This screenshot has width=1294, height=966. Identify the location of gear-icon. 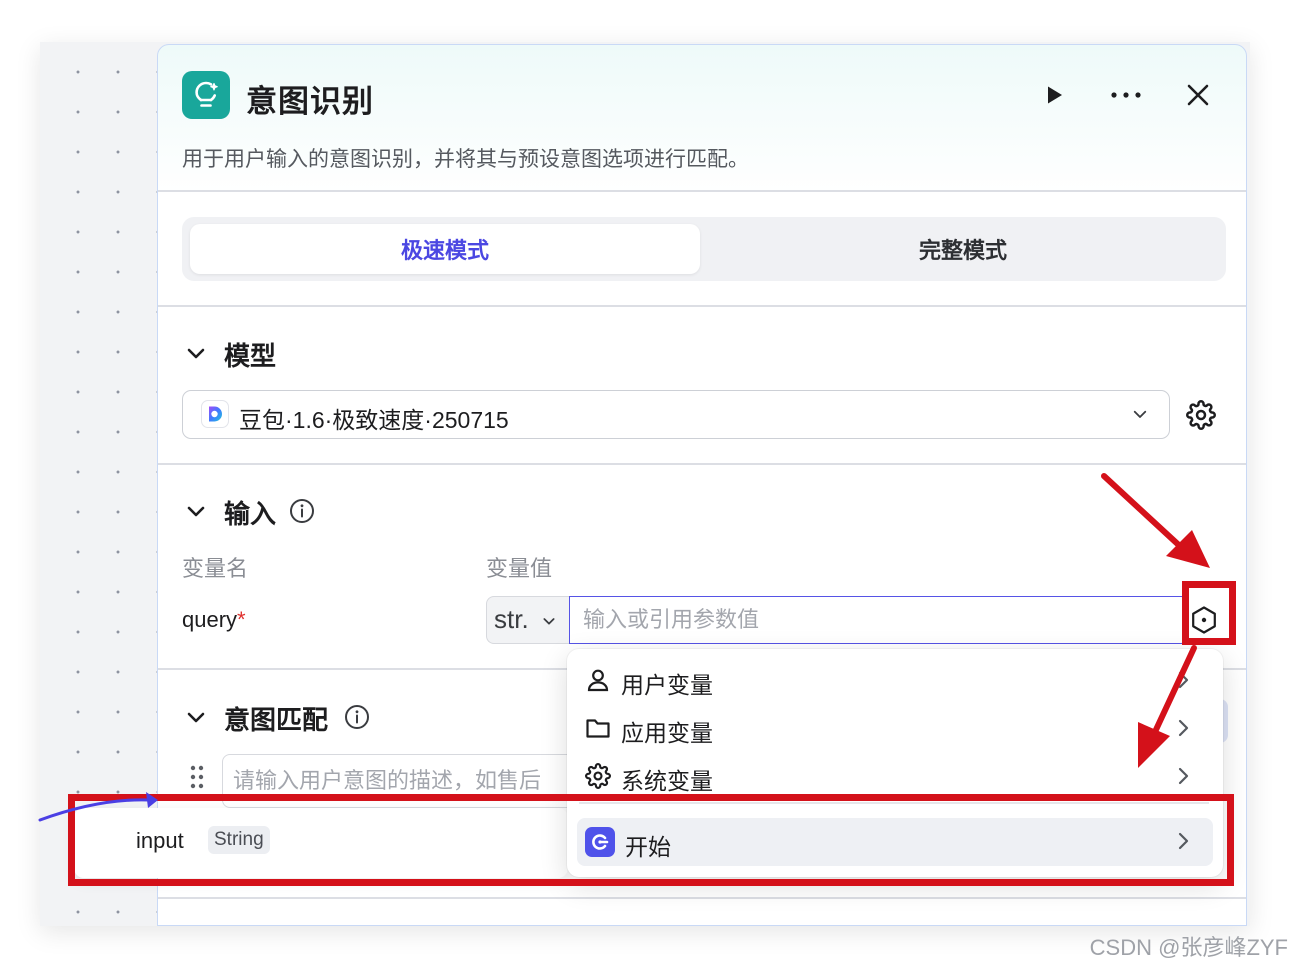
(598, 776).